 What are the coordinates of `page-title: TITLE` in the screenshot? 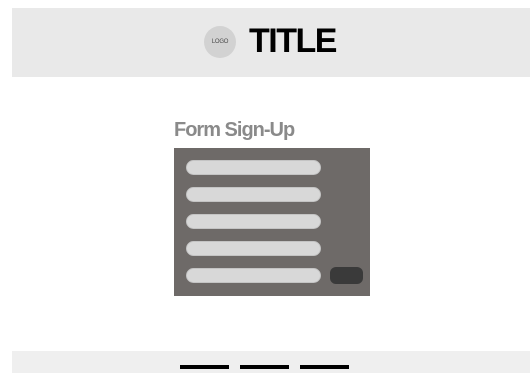 It's located at (293, 41).